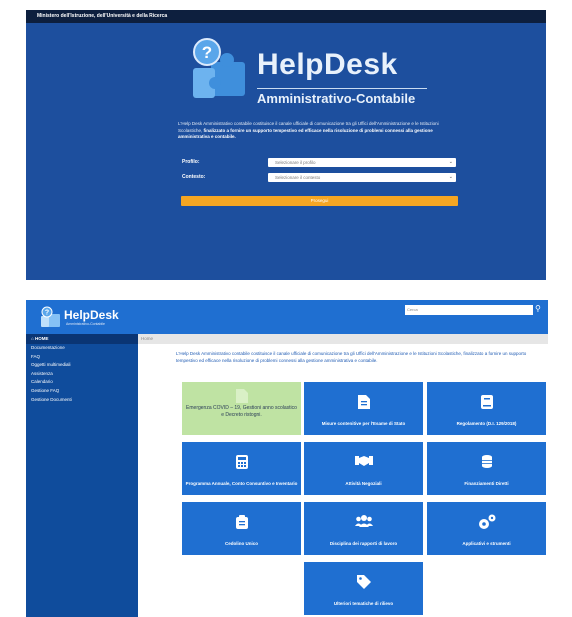  What do you see at coordinates (91, 315) in the screenshot?
I see `header-title: HelpDesk` at bounding box center [91, 315].